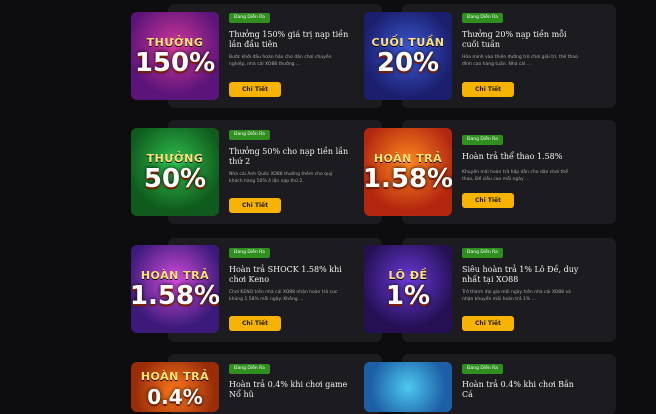 This screenshot has height=414, width=656. What do you see at coordinates (512, 156) in the screenshot?
I see `promotion-title: Hoàn trả thể thao 1.58%` at bounding box center [512, 156].